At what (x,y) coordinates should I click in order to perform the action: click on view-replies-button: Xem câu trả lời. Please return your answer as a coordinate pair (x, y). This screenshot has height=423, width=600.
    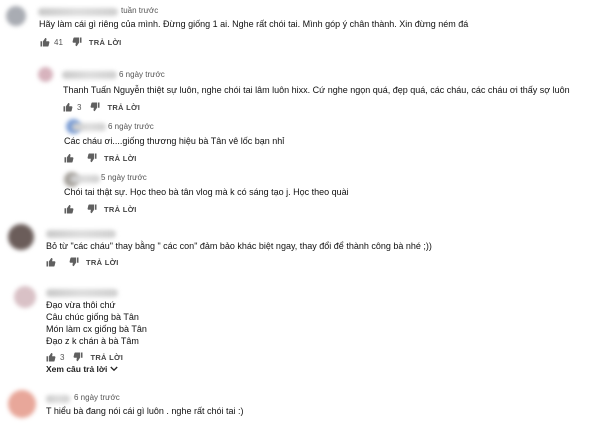
    Looking at the image, I should click on (82, 369).